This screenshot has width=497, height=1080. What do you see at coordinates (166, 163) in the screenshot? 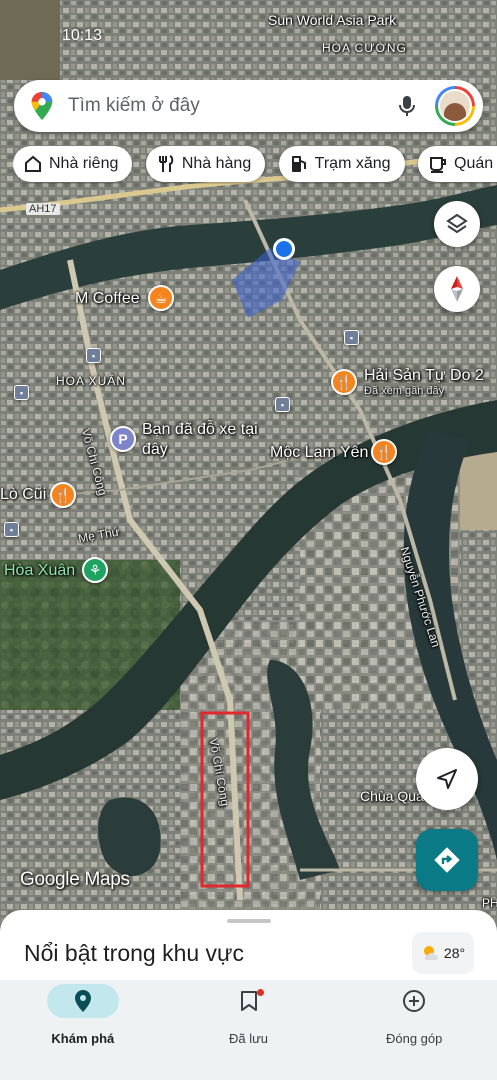
I see `restaurant-icon` at bounding box center [166, 163].